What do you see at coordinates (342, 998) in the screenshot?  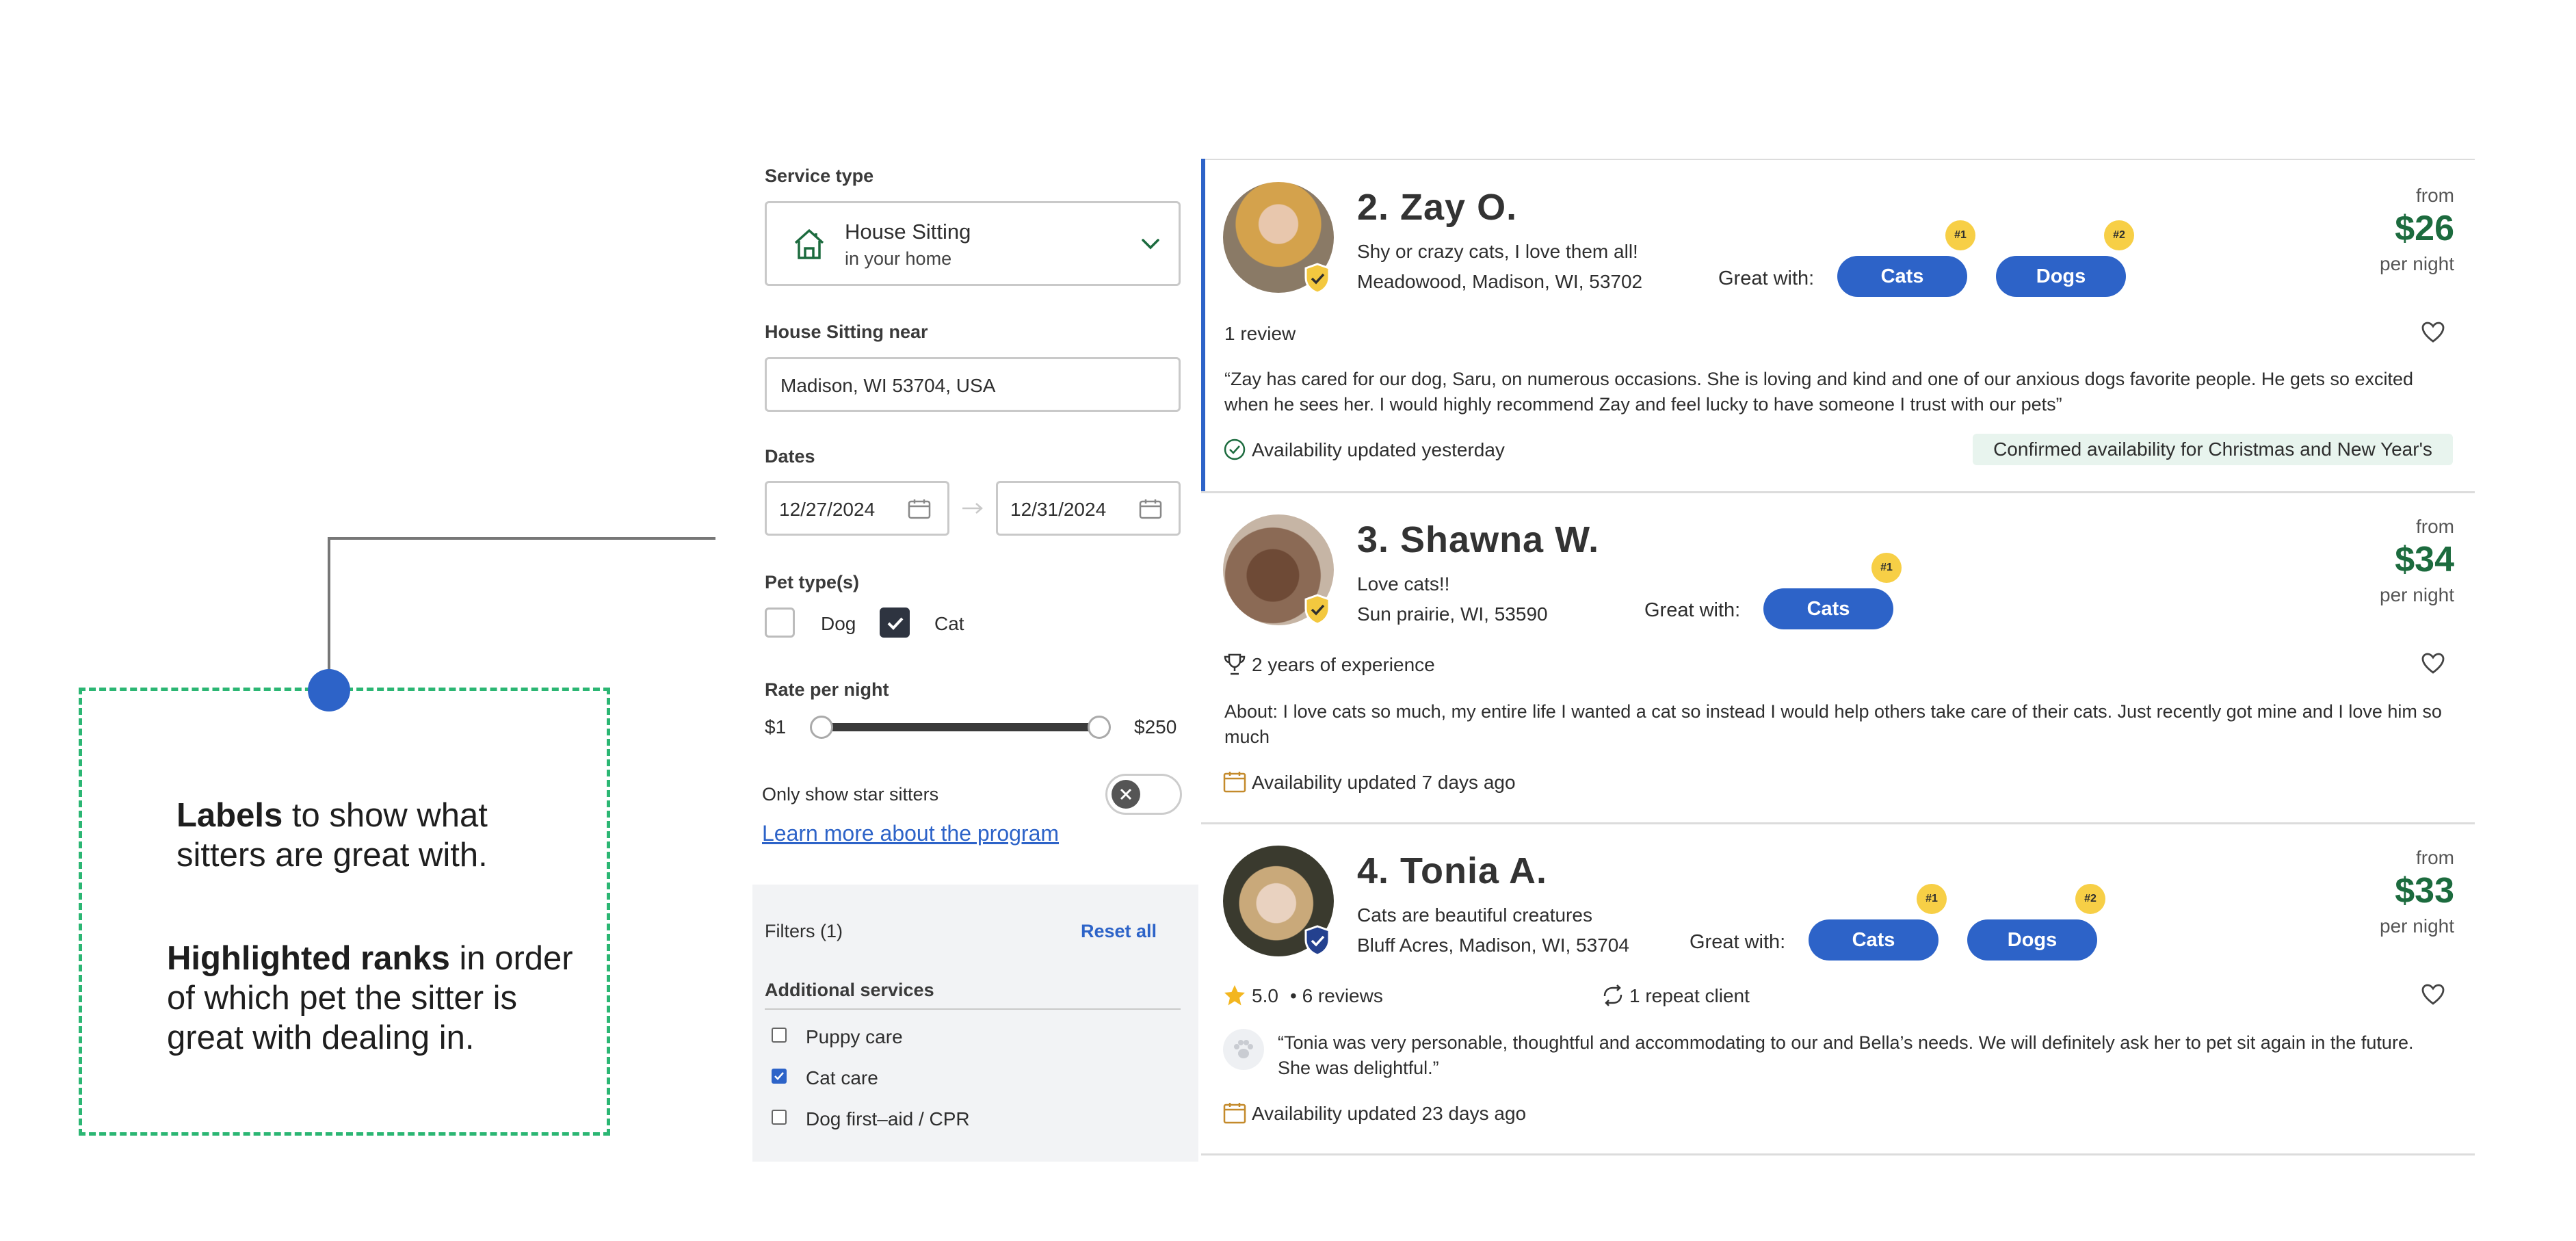 I see `annotation-ranks-rest-2: of which pet the sitter is` at bounding box center [342, 998].